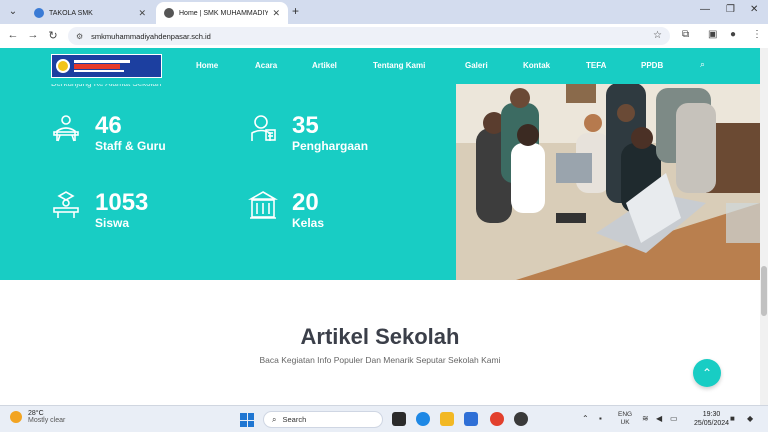 Image resolution: width=768 pixels, height=432 pixels. I want to click on section-title: Artikel Sekolah, so click(380, 336).